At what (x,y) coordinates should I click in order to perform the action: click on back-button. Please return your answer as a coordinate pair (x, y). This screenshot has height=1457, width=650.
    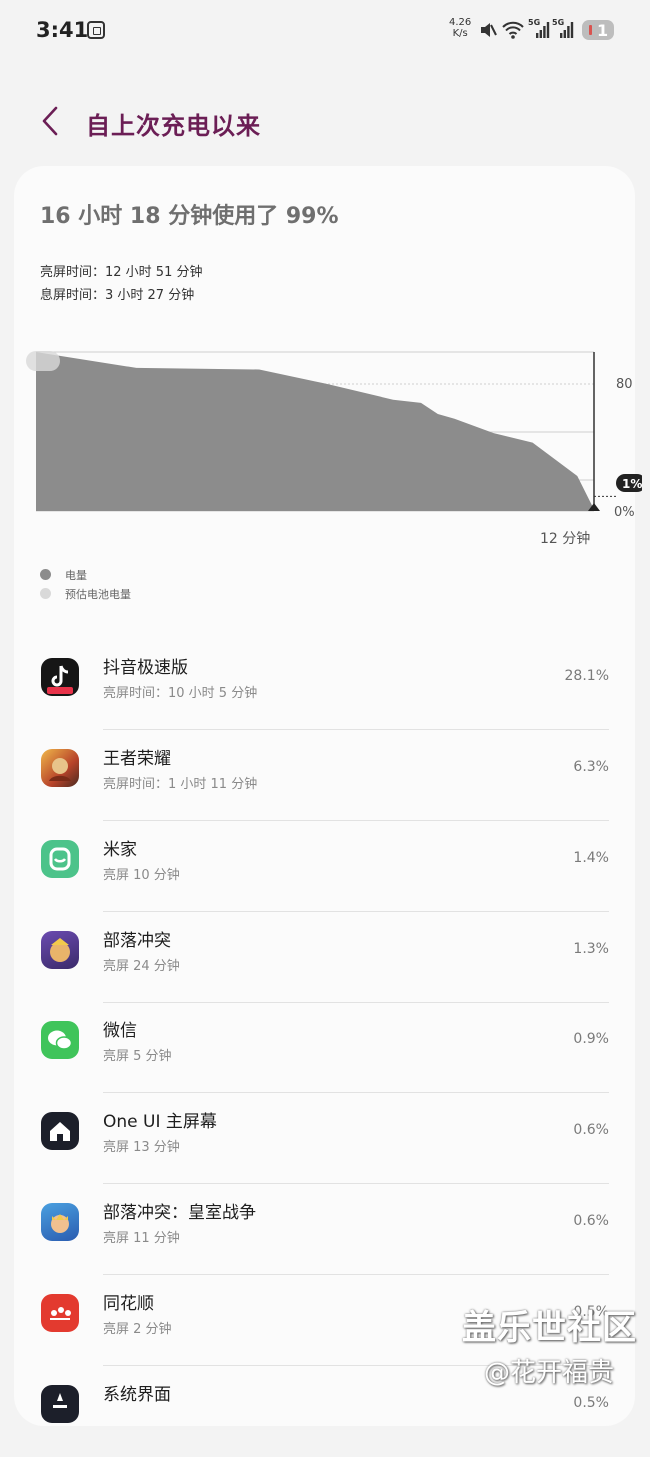
    Looking at the image, I should click on (52, 121).